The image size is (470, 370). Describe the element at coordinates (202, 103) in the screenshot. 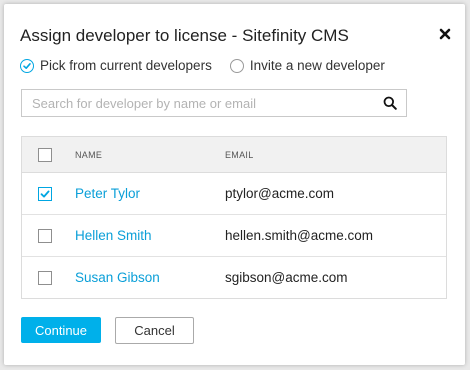

I see `search-input` at that location.